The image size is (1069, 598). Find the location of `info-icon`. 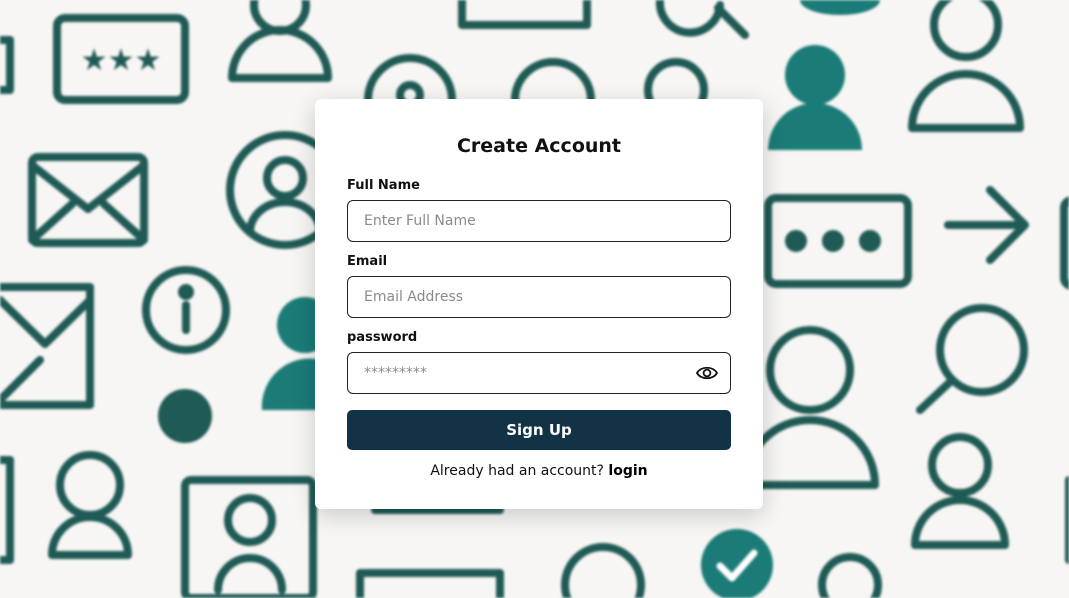

info-icon is located at coordinates (186, 310).